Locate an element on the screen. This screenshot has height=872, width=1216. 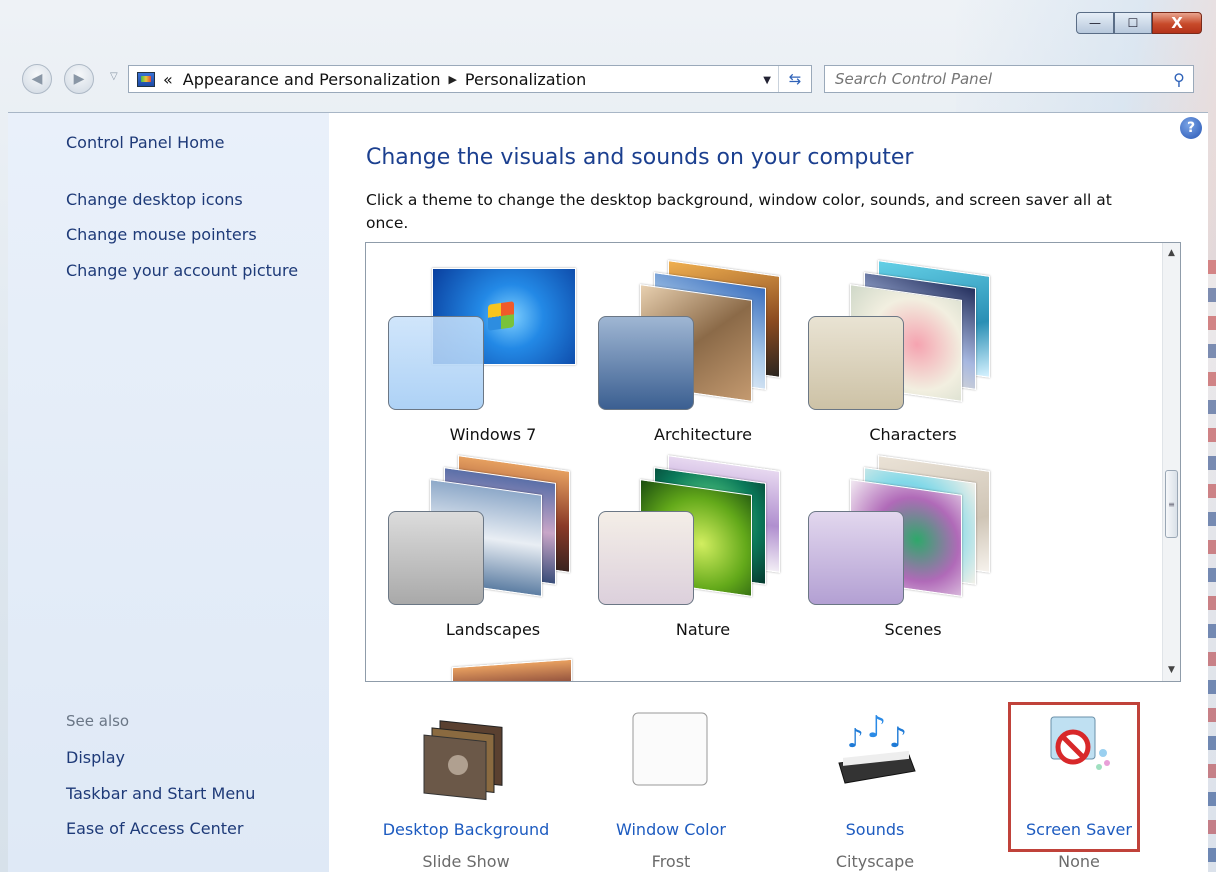
window-color-link: Window Color is located at coordinates (671, 829).